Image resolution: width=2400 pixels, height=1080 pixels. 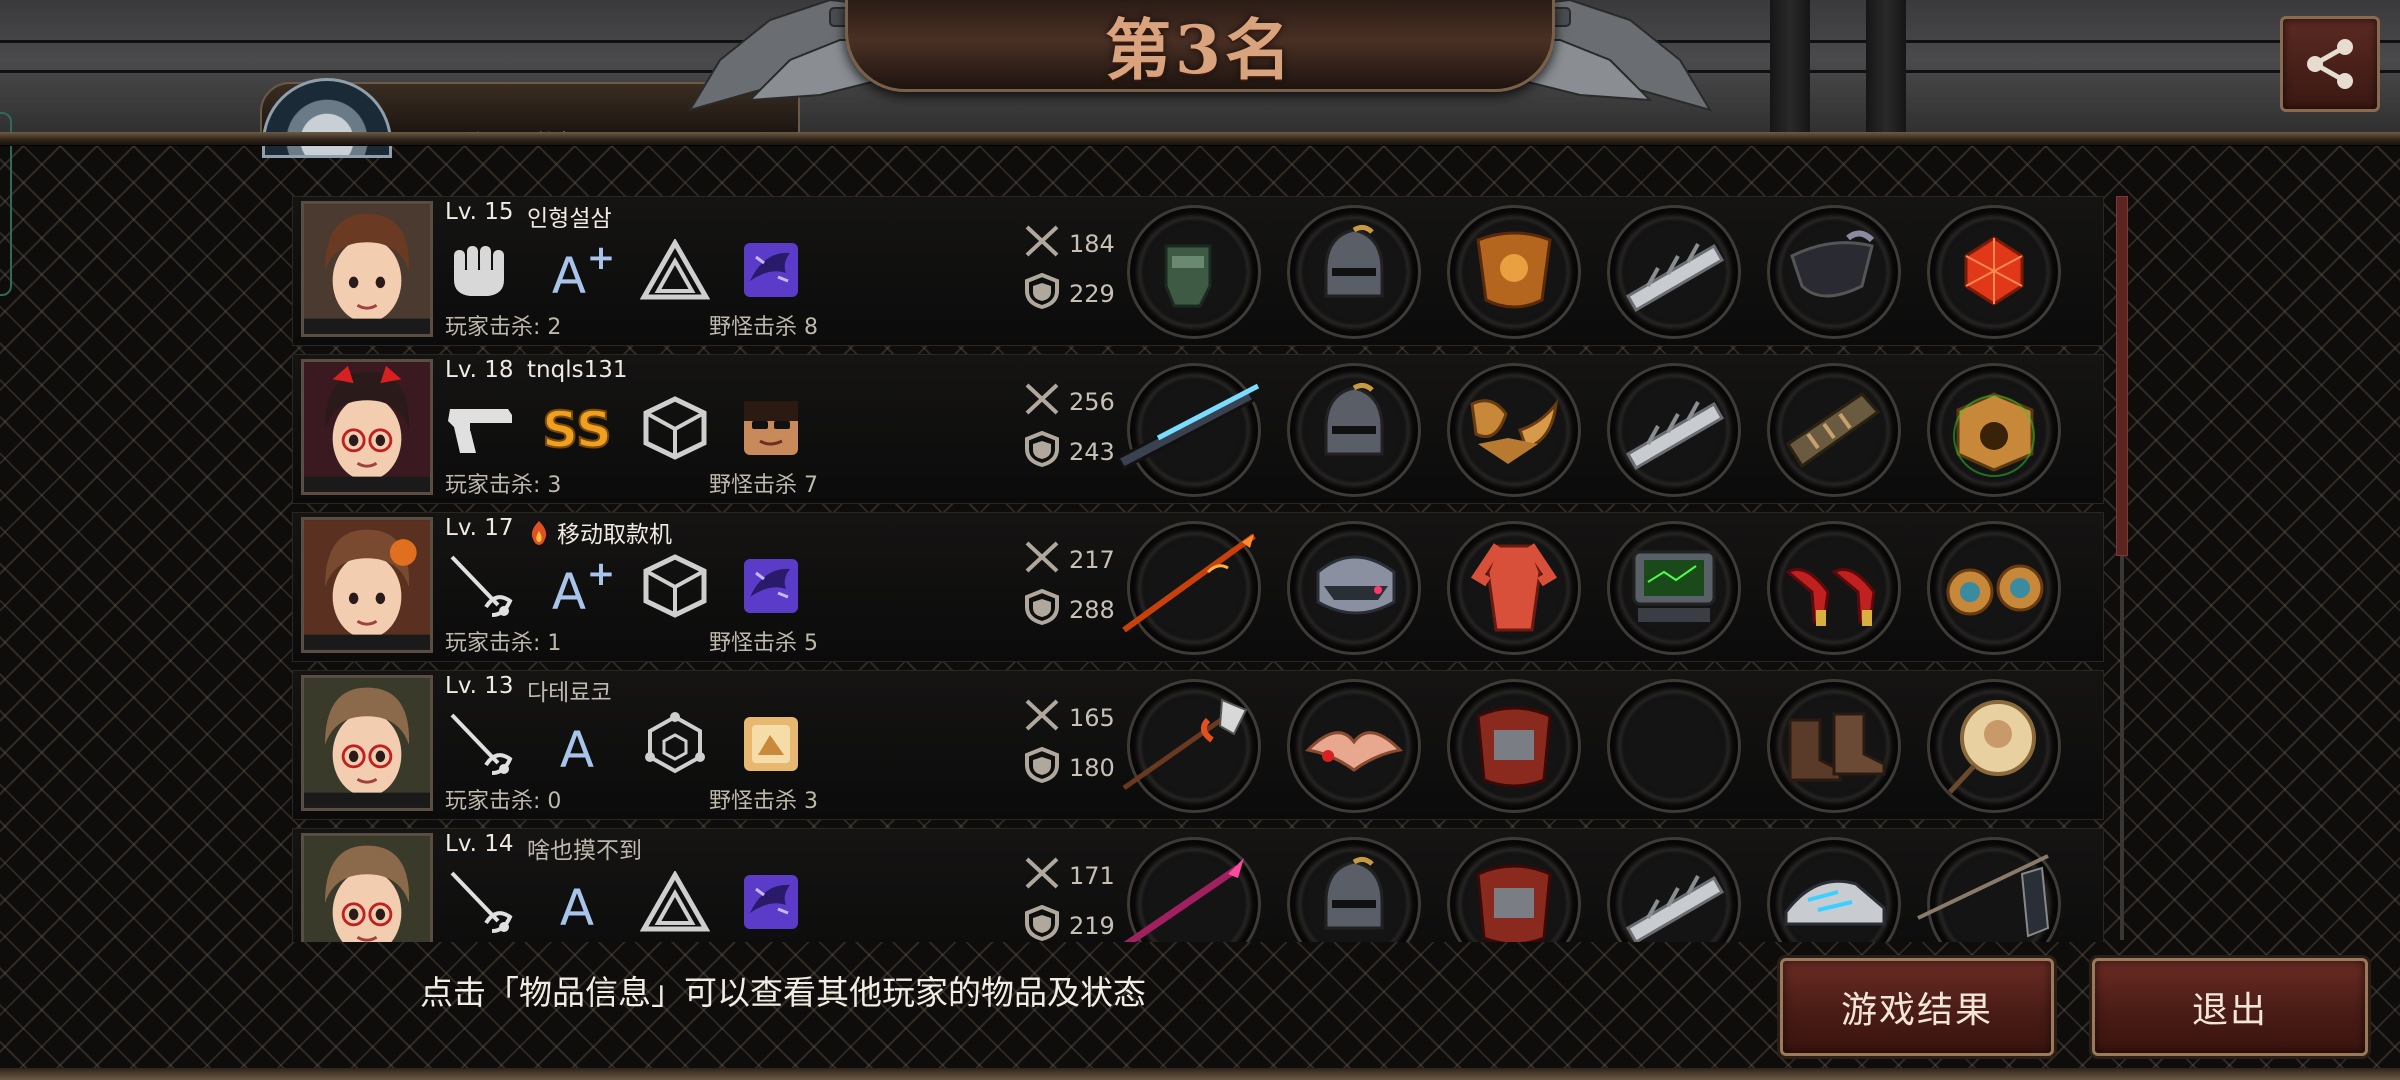 What do you see at coordinates (675, 428) in the screenshot?
I see `cube-icon` at bounding box center [675, 428].